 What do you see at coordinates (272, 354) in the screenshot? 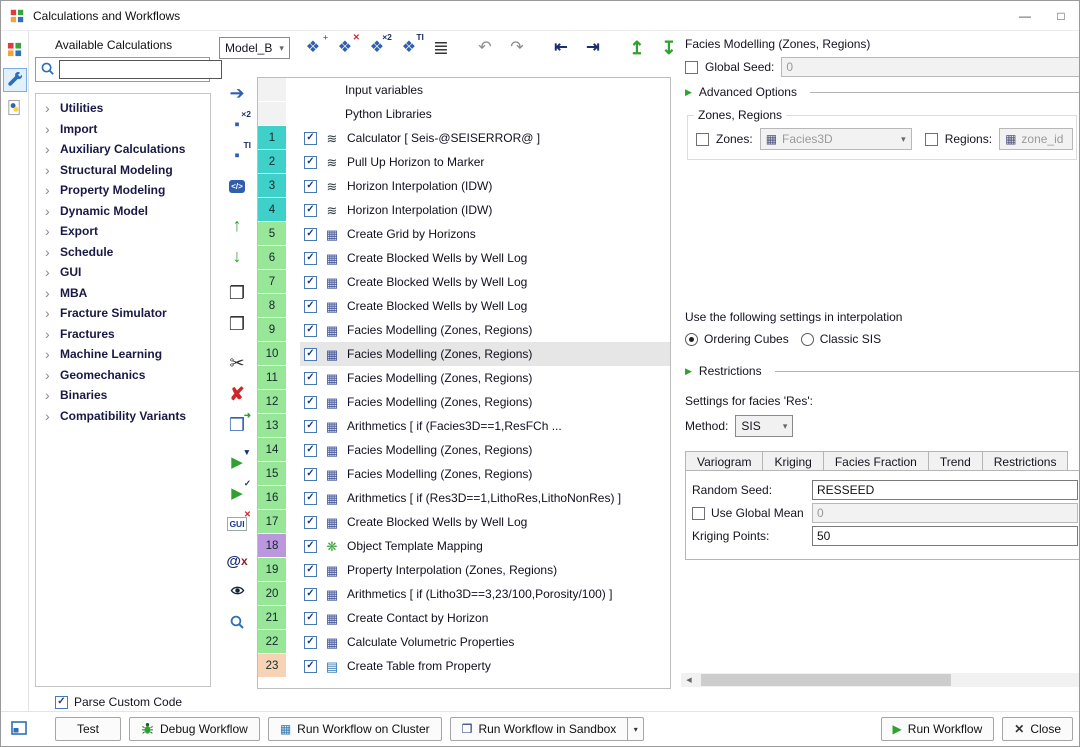
I see `row-number-cell: 10` at bounding box center [272, 354].